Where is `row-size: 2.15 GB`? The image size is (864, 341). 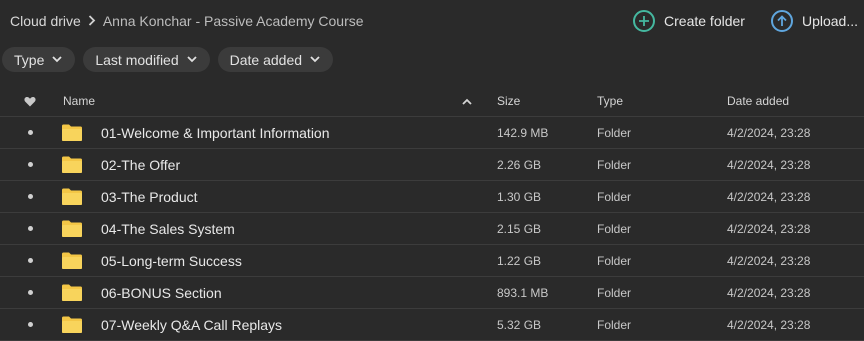 row-size: 2.15 GB is located at coordinates (519, 228).